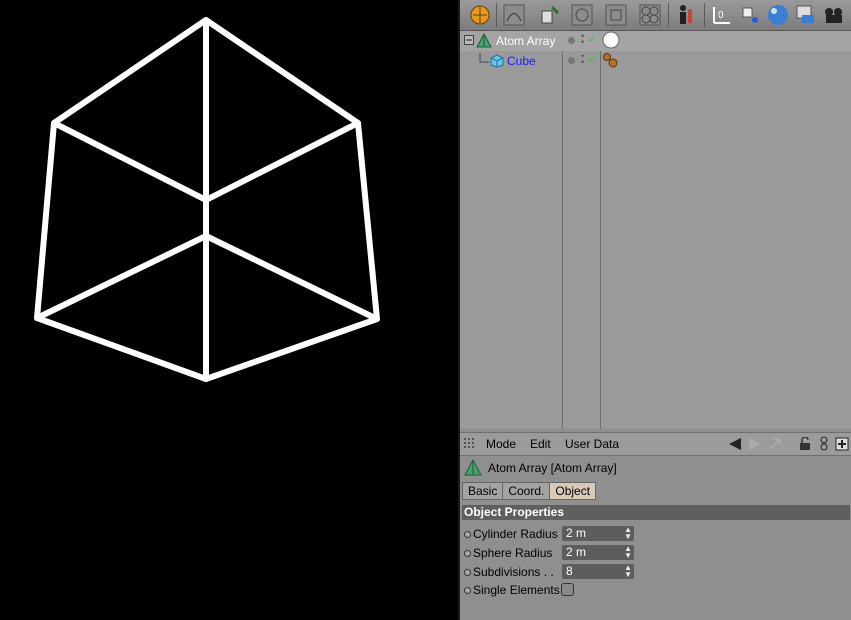 Image resolution: width=851 pixels, height=620 pixels. What do you see at coordinates (655, 534) in the screenshot?
I see `prop-cylinder-radius: Cylinder Radius 2 m ▲ ▼` at bounding box center [655, 534].